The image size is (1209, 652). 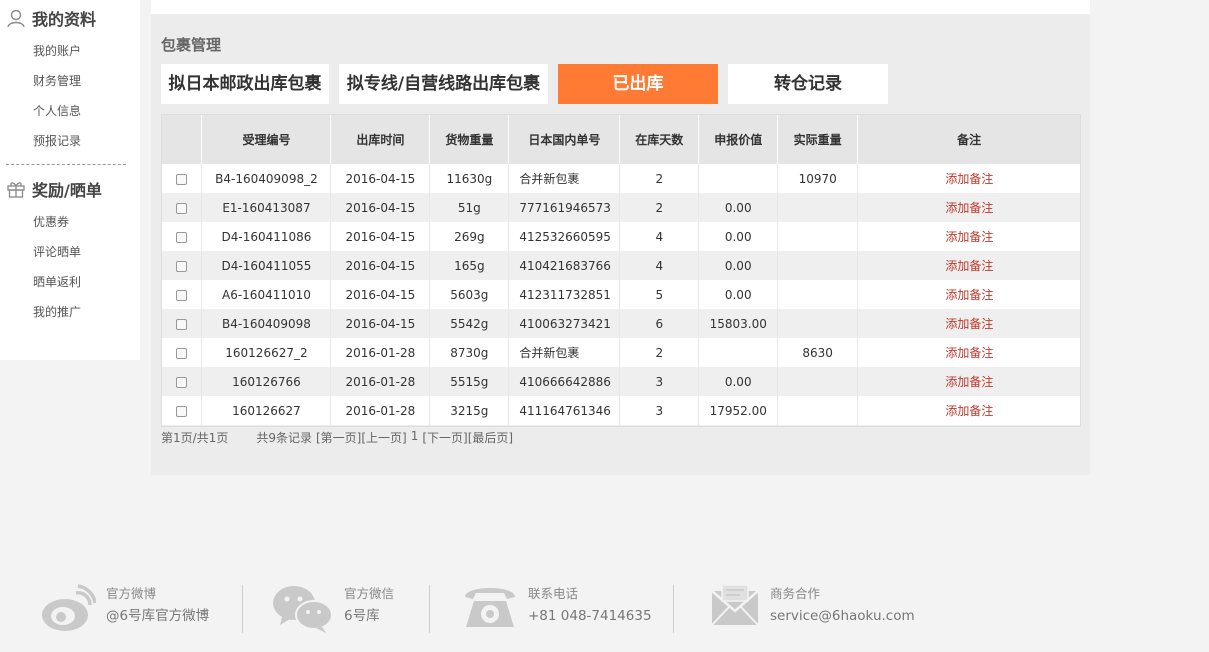 I want to click on first-page-link: [第一页], so click(x=338, y=437).